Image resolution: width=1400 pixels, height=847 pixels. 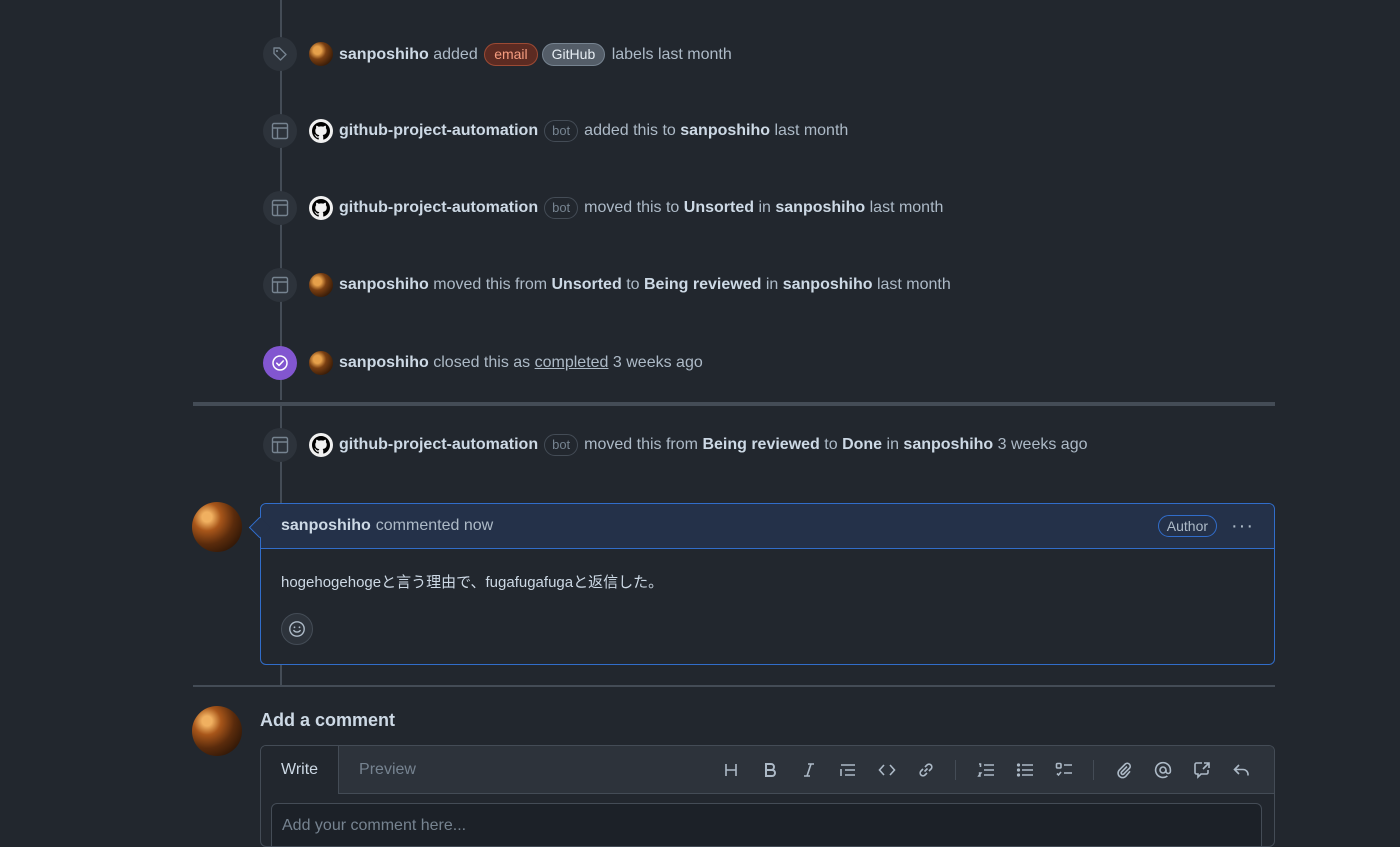 I want to click on timeline-line, so click(x=281, y=674).